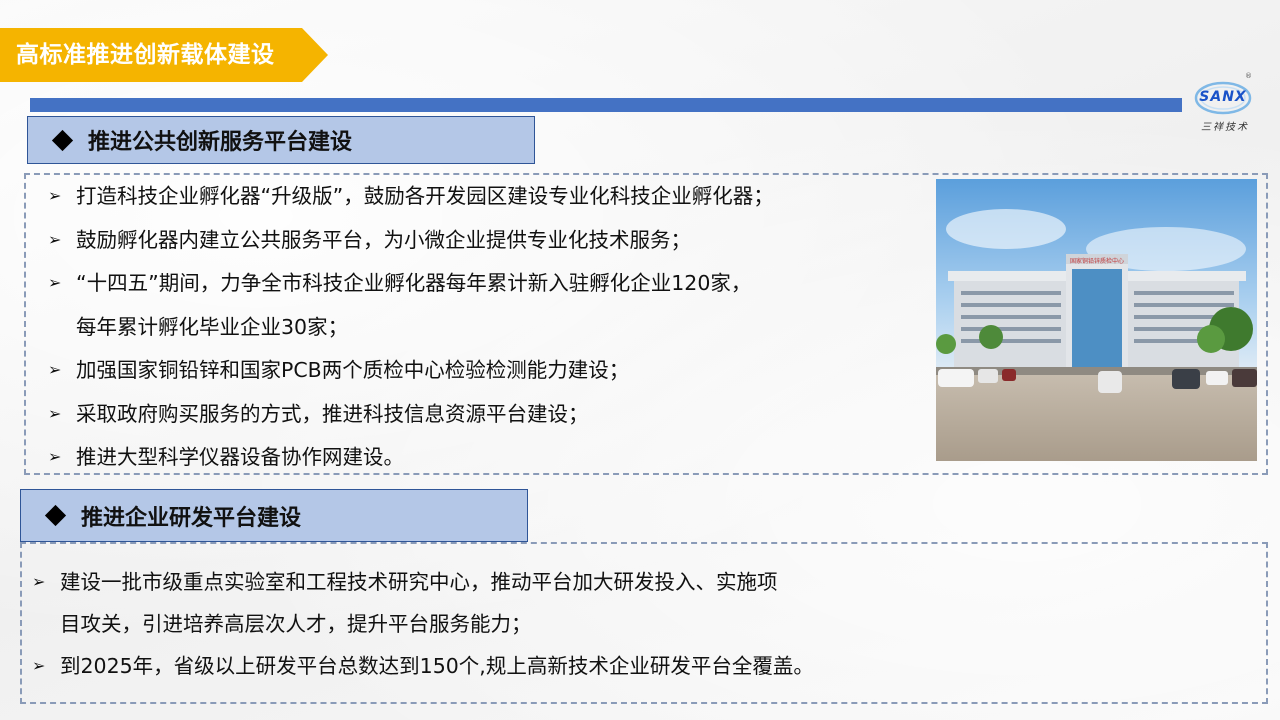 The width and height of the screenshot is (1280, 720). What do you see at coordinates (191, 518) in the screenshot?
I see `section-heading: 推进企业研发平台建设` at bounding box center [191, 518].